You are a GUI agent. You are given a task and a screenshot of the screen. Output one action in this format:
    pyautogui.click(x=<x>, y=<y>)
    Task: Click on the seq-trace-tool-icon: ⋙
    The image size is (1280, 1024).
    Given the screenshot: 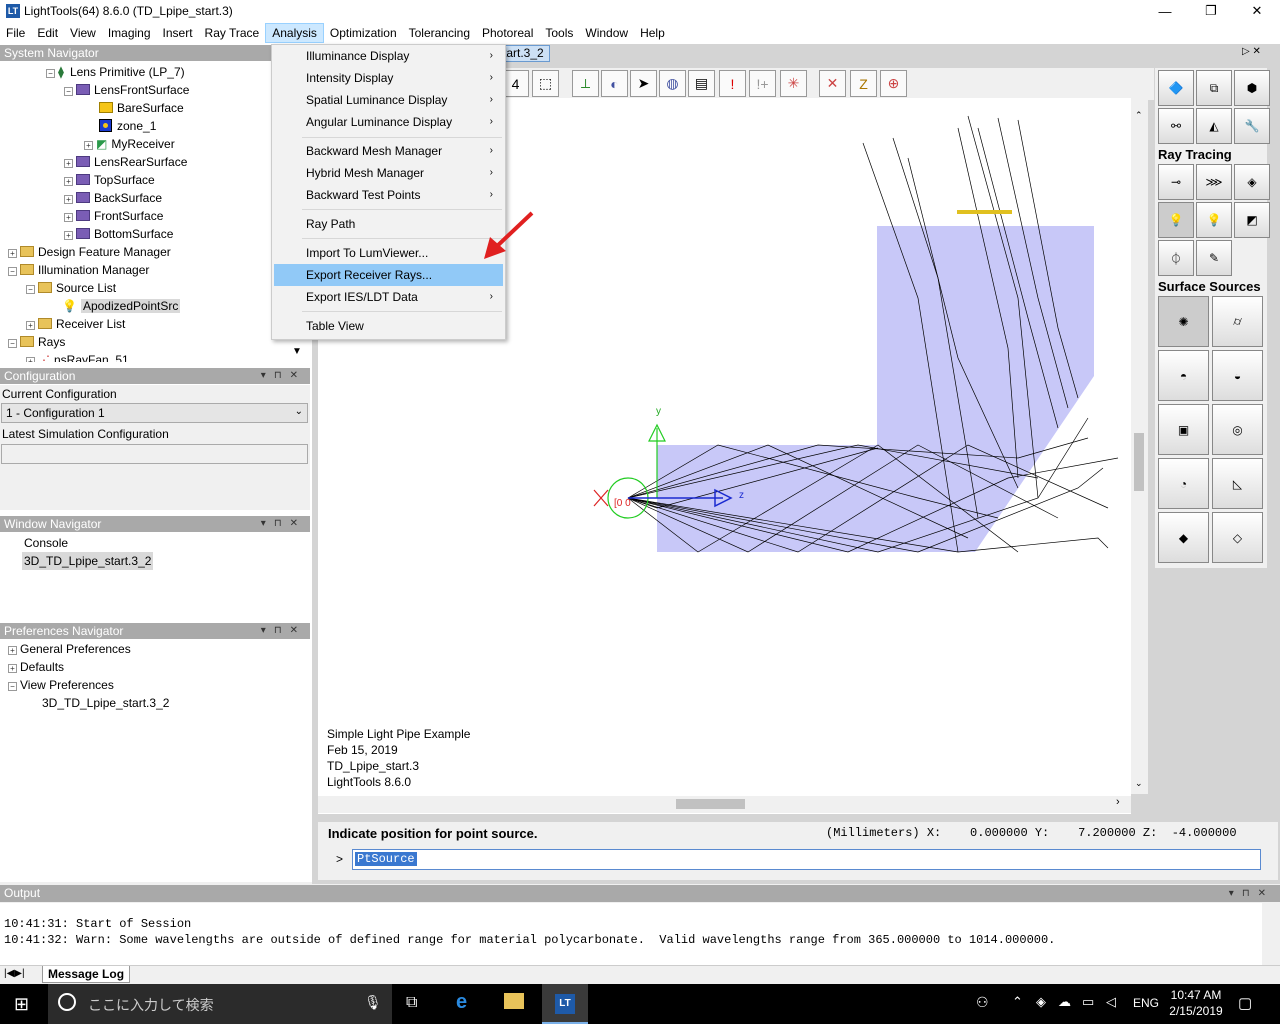 What is the action you would take?
    pyautogui.click(x=1214, y=182)
    